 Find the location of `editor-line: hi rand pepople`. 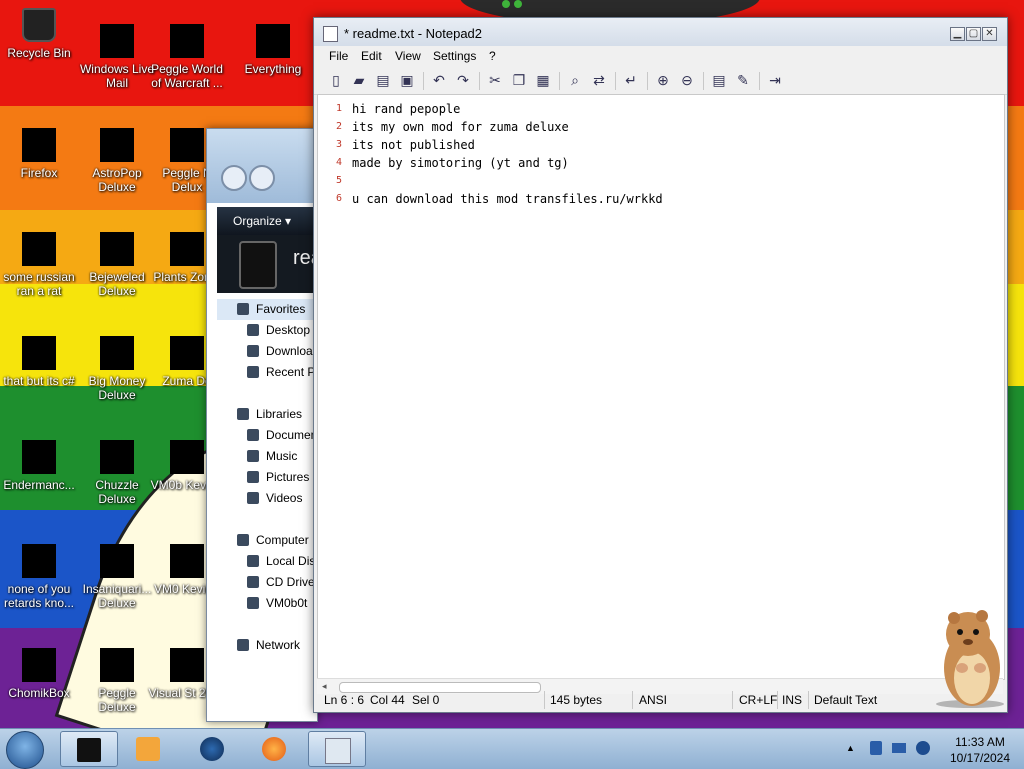

editor-line: hi rand pepople is located at coordinates (406, 109).